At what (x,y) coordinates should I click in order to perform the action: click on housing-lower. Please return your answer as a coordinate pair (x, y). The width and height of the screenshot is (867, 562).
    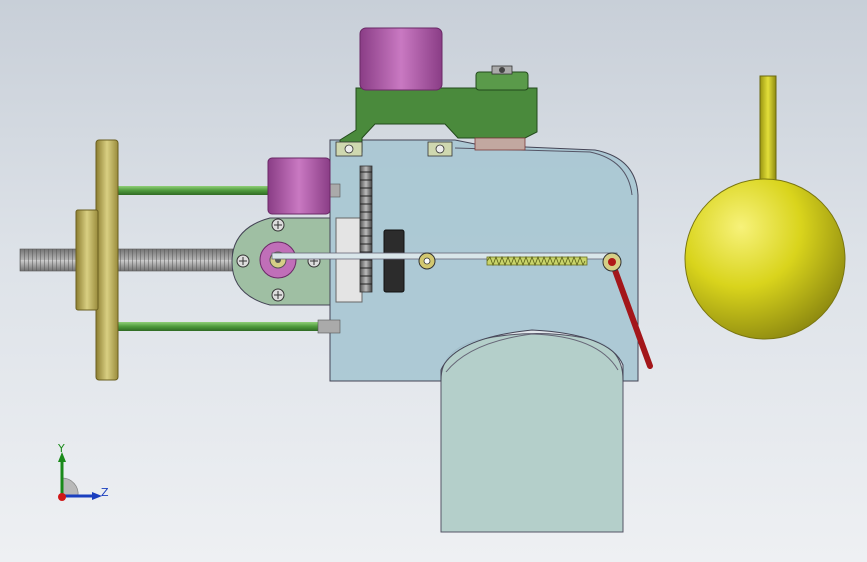
    Looking at the image, I should click on (532, 432).